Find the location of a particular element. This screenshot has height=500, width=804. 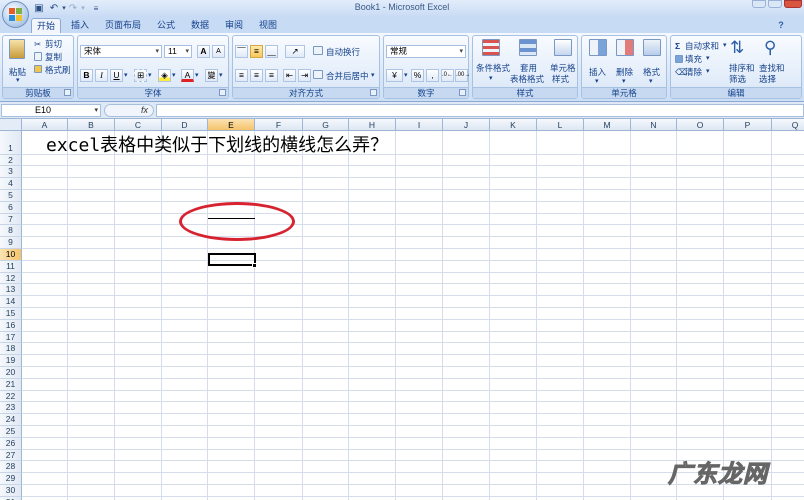

number-format-select: 常规 ▾ is located at coordinates (426, 51).